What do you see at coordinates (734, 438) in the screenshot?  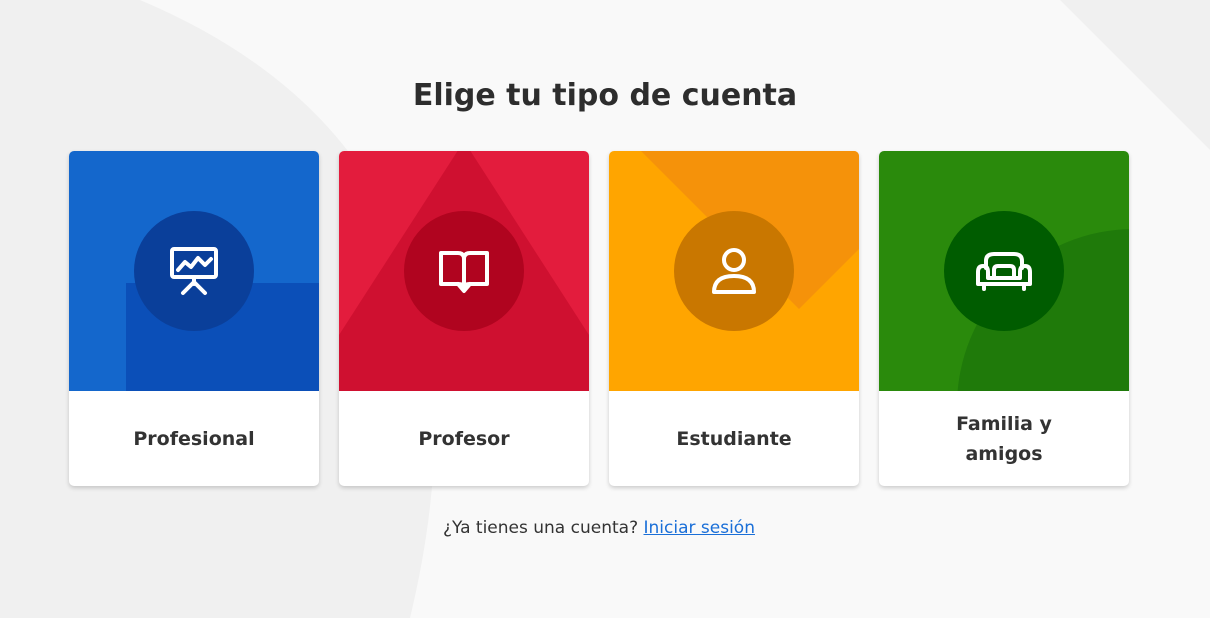 I see `card-label: Estudiante` at bounding box center [734, 438].